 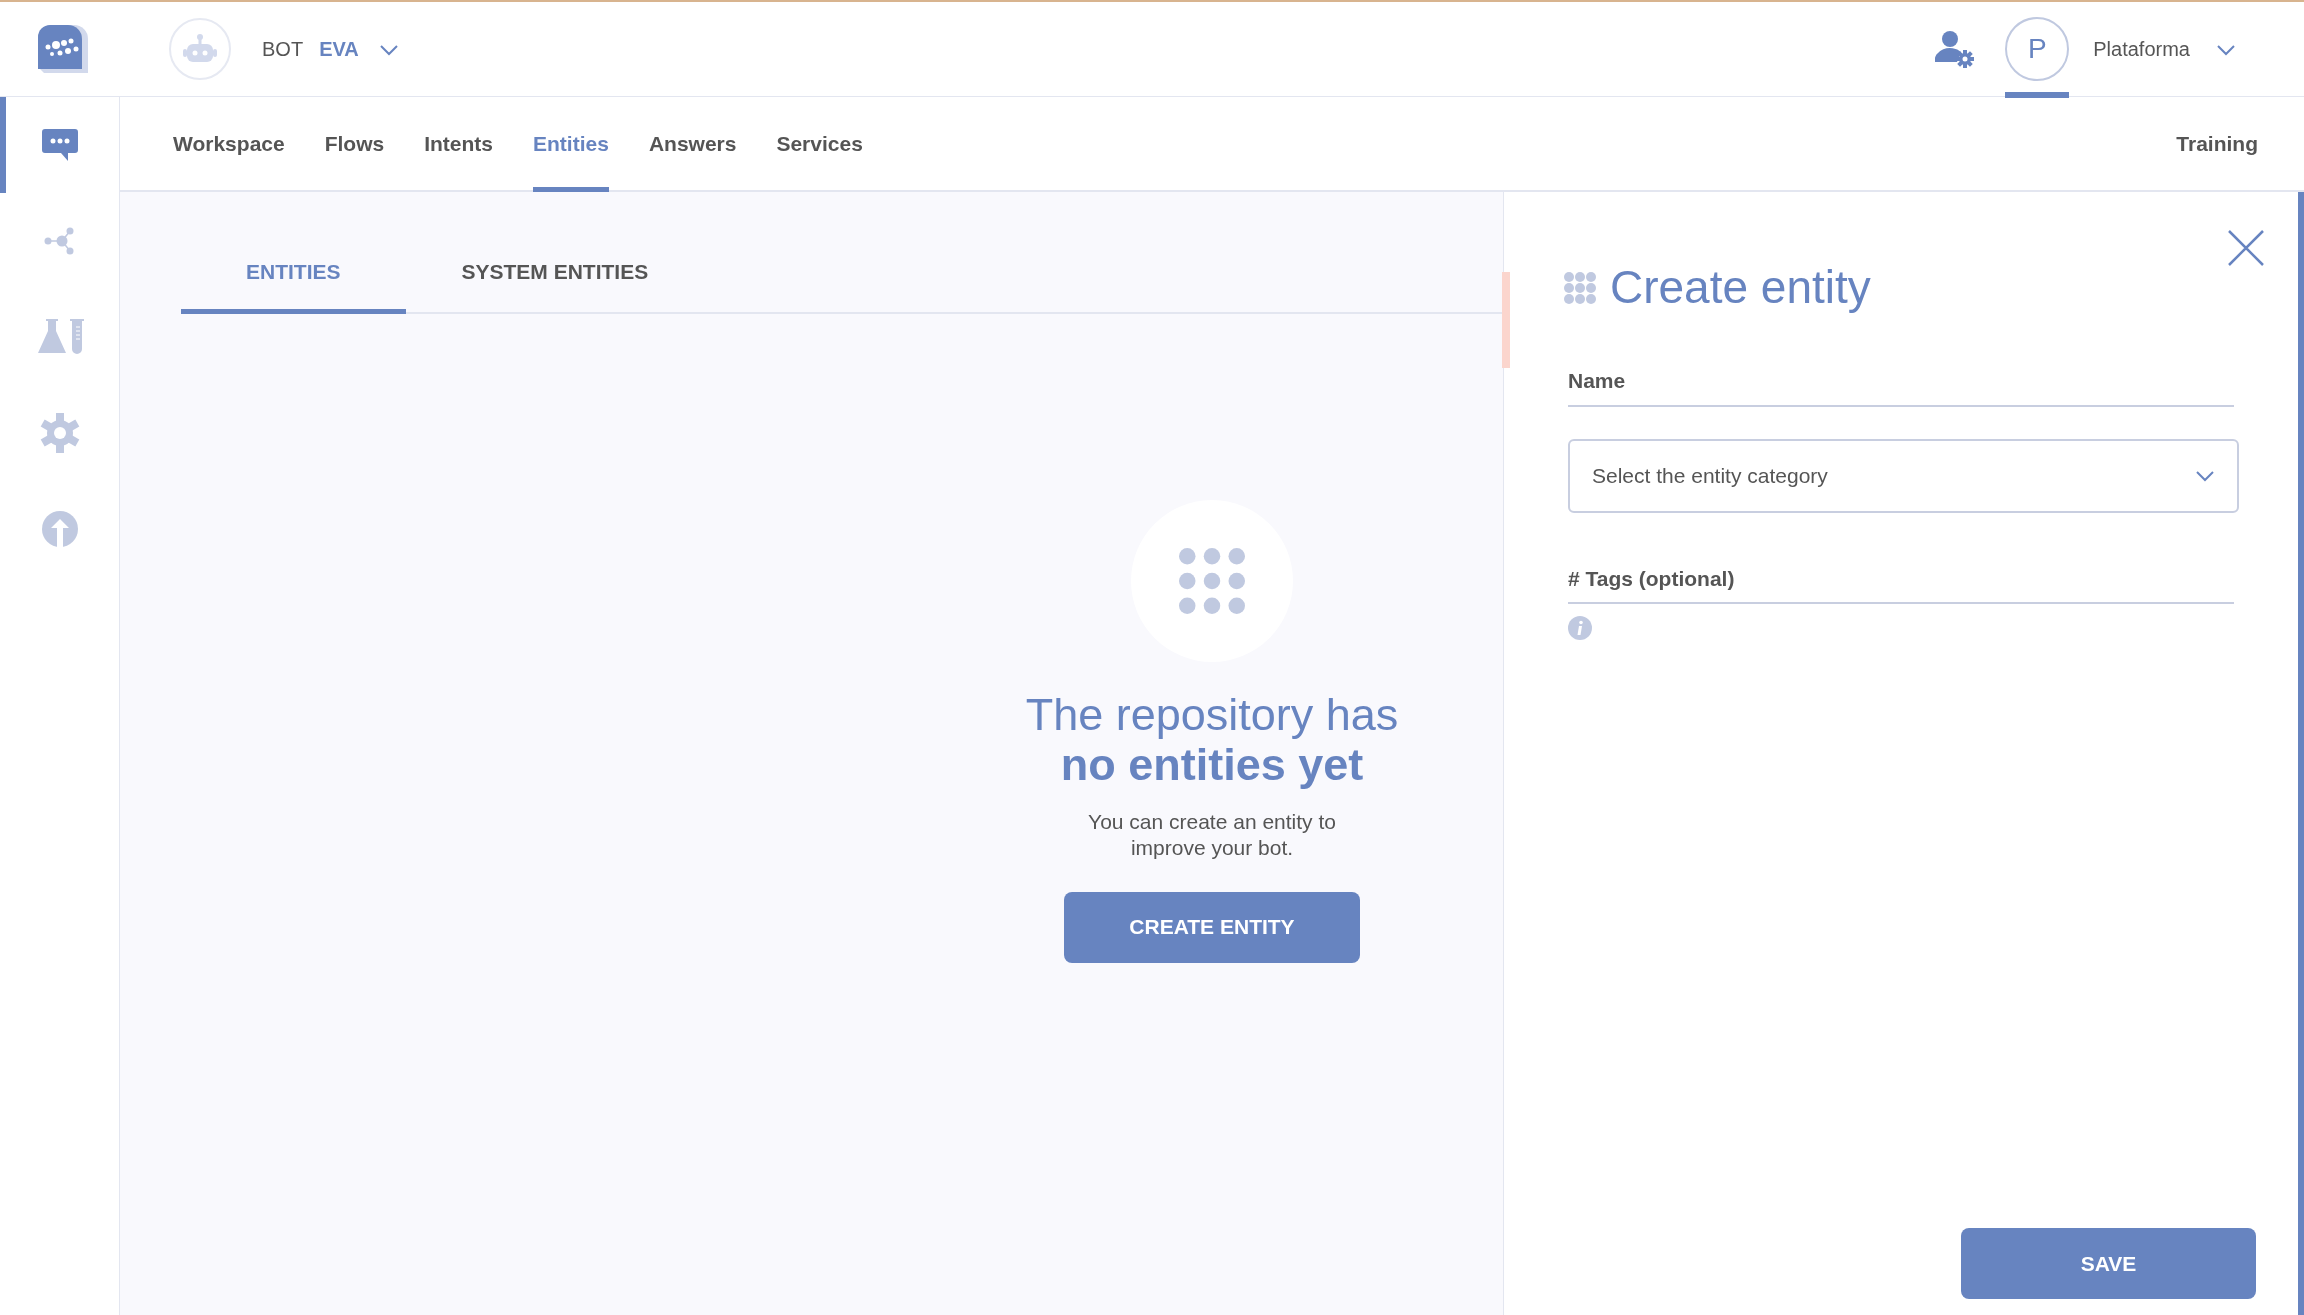 What do you see at coordinates (63, 49) in the screenshot?
I see `logo-icon` at bounding box center [63, 49].